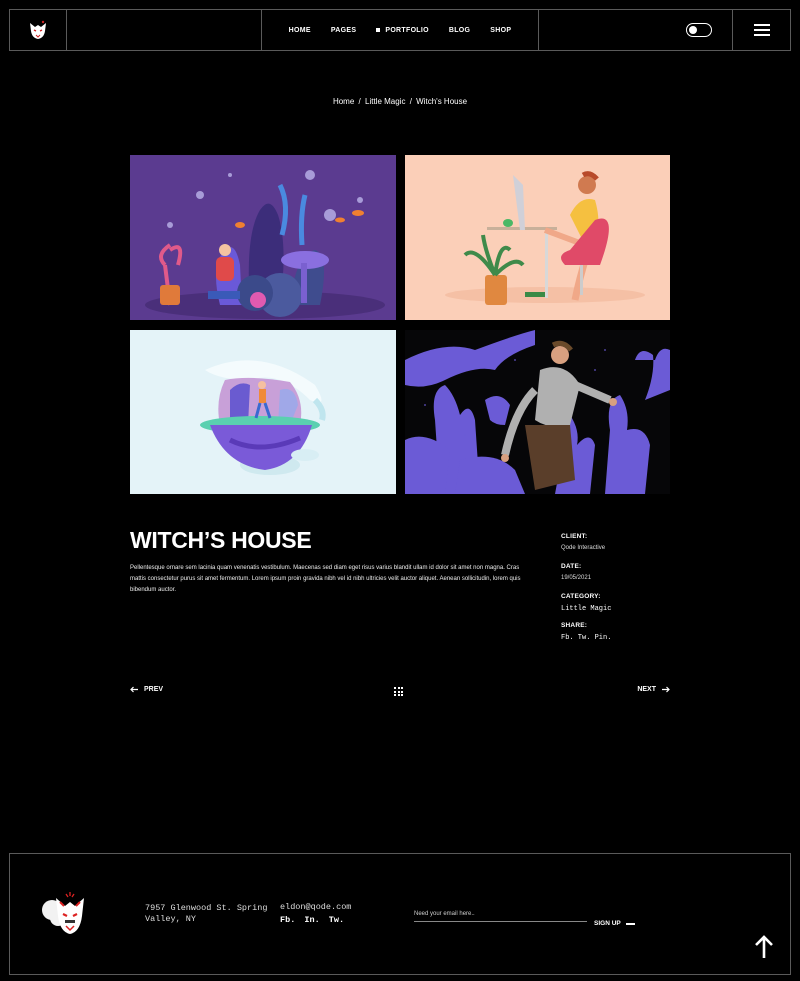 The height and width of the screenshot is (981, 800). Describe the element at coordinates (630, 923) in the screenshot. I see `signup-dash-icon` at that location.